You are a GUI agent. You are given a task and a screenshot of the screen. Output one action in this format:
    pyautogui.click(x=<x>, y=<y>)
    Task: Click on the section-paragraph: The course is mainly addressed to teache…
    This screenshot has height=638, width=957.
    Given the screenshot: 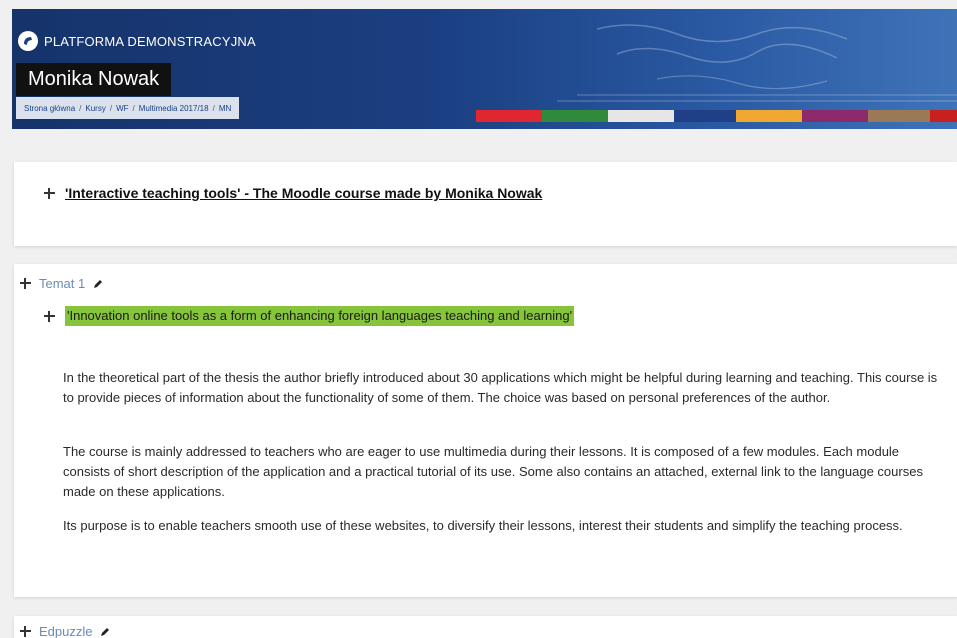 What is the action you would take?
    pyautogui.click(x=493, y=471)
    